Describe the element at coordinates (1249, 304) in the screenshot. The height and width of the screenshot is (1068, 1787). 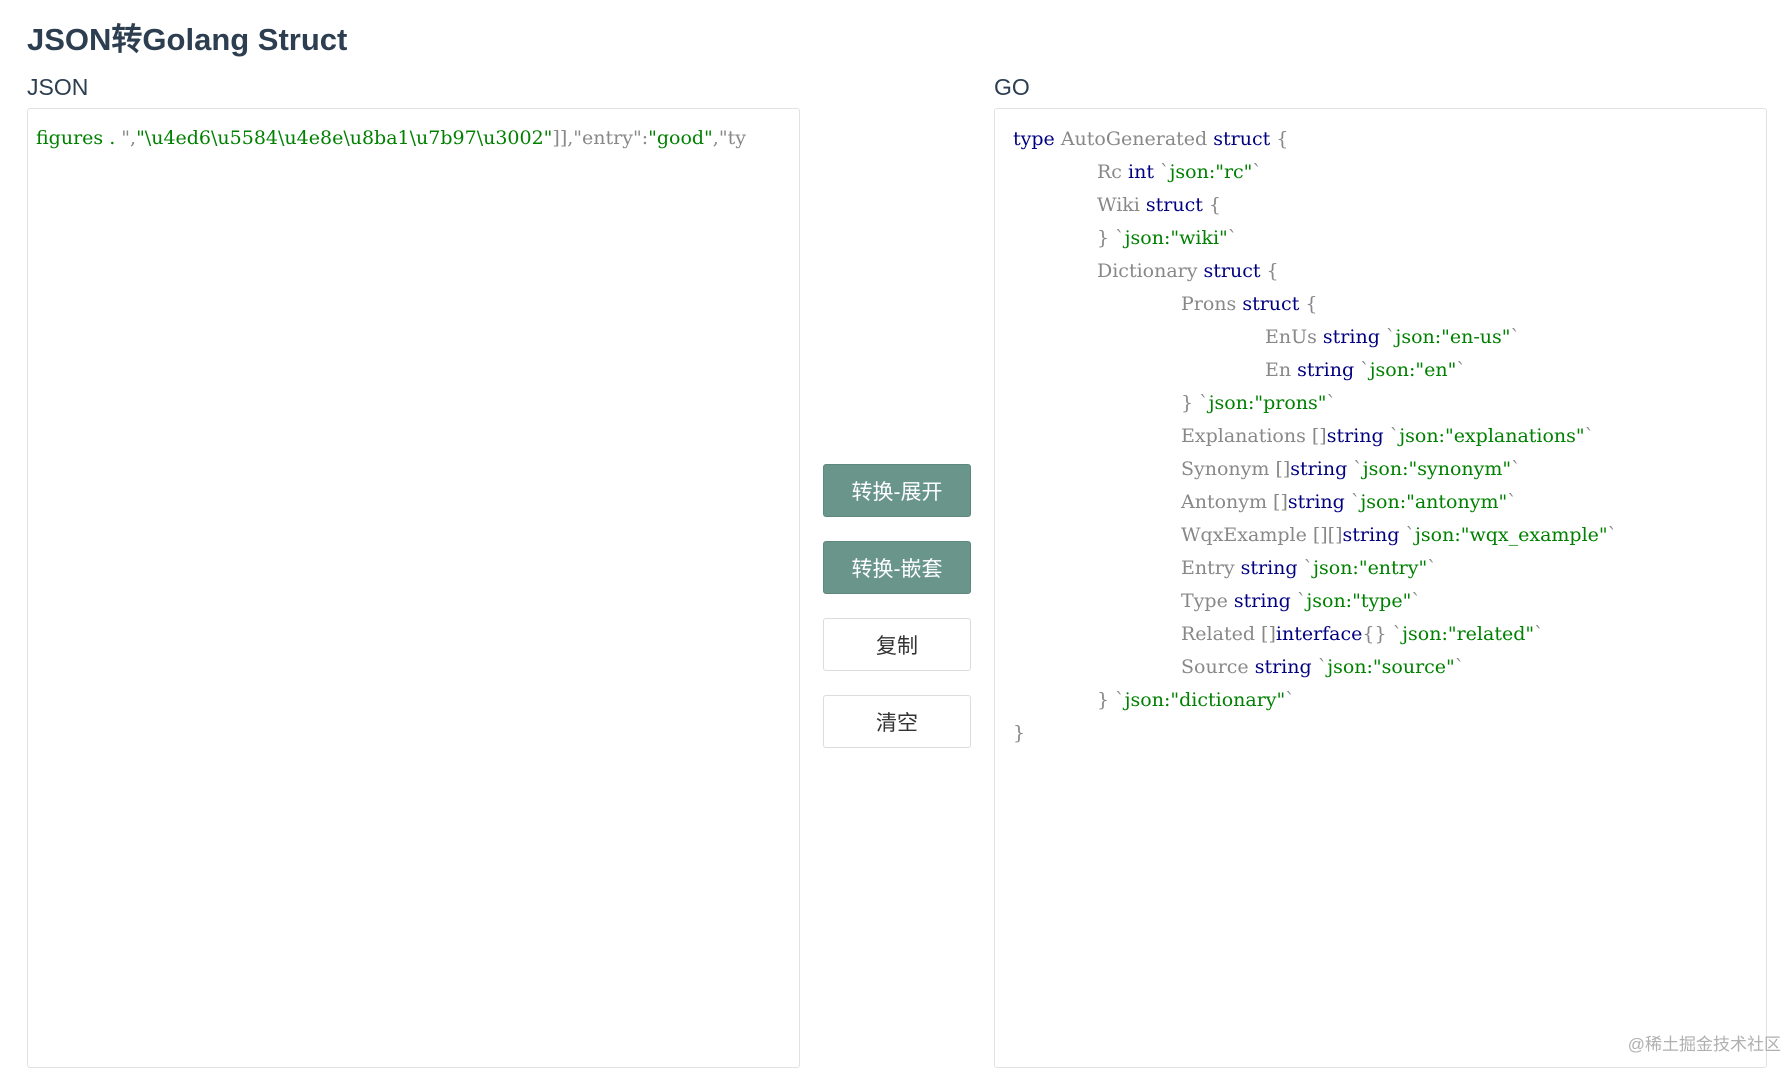
I see `go-code-line: Prons struct {` at that location.